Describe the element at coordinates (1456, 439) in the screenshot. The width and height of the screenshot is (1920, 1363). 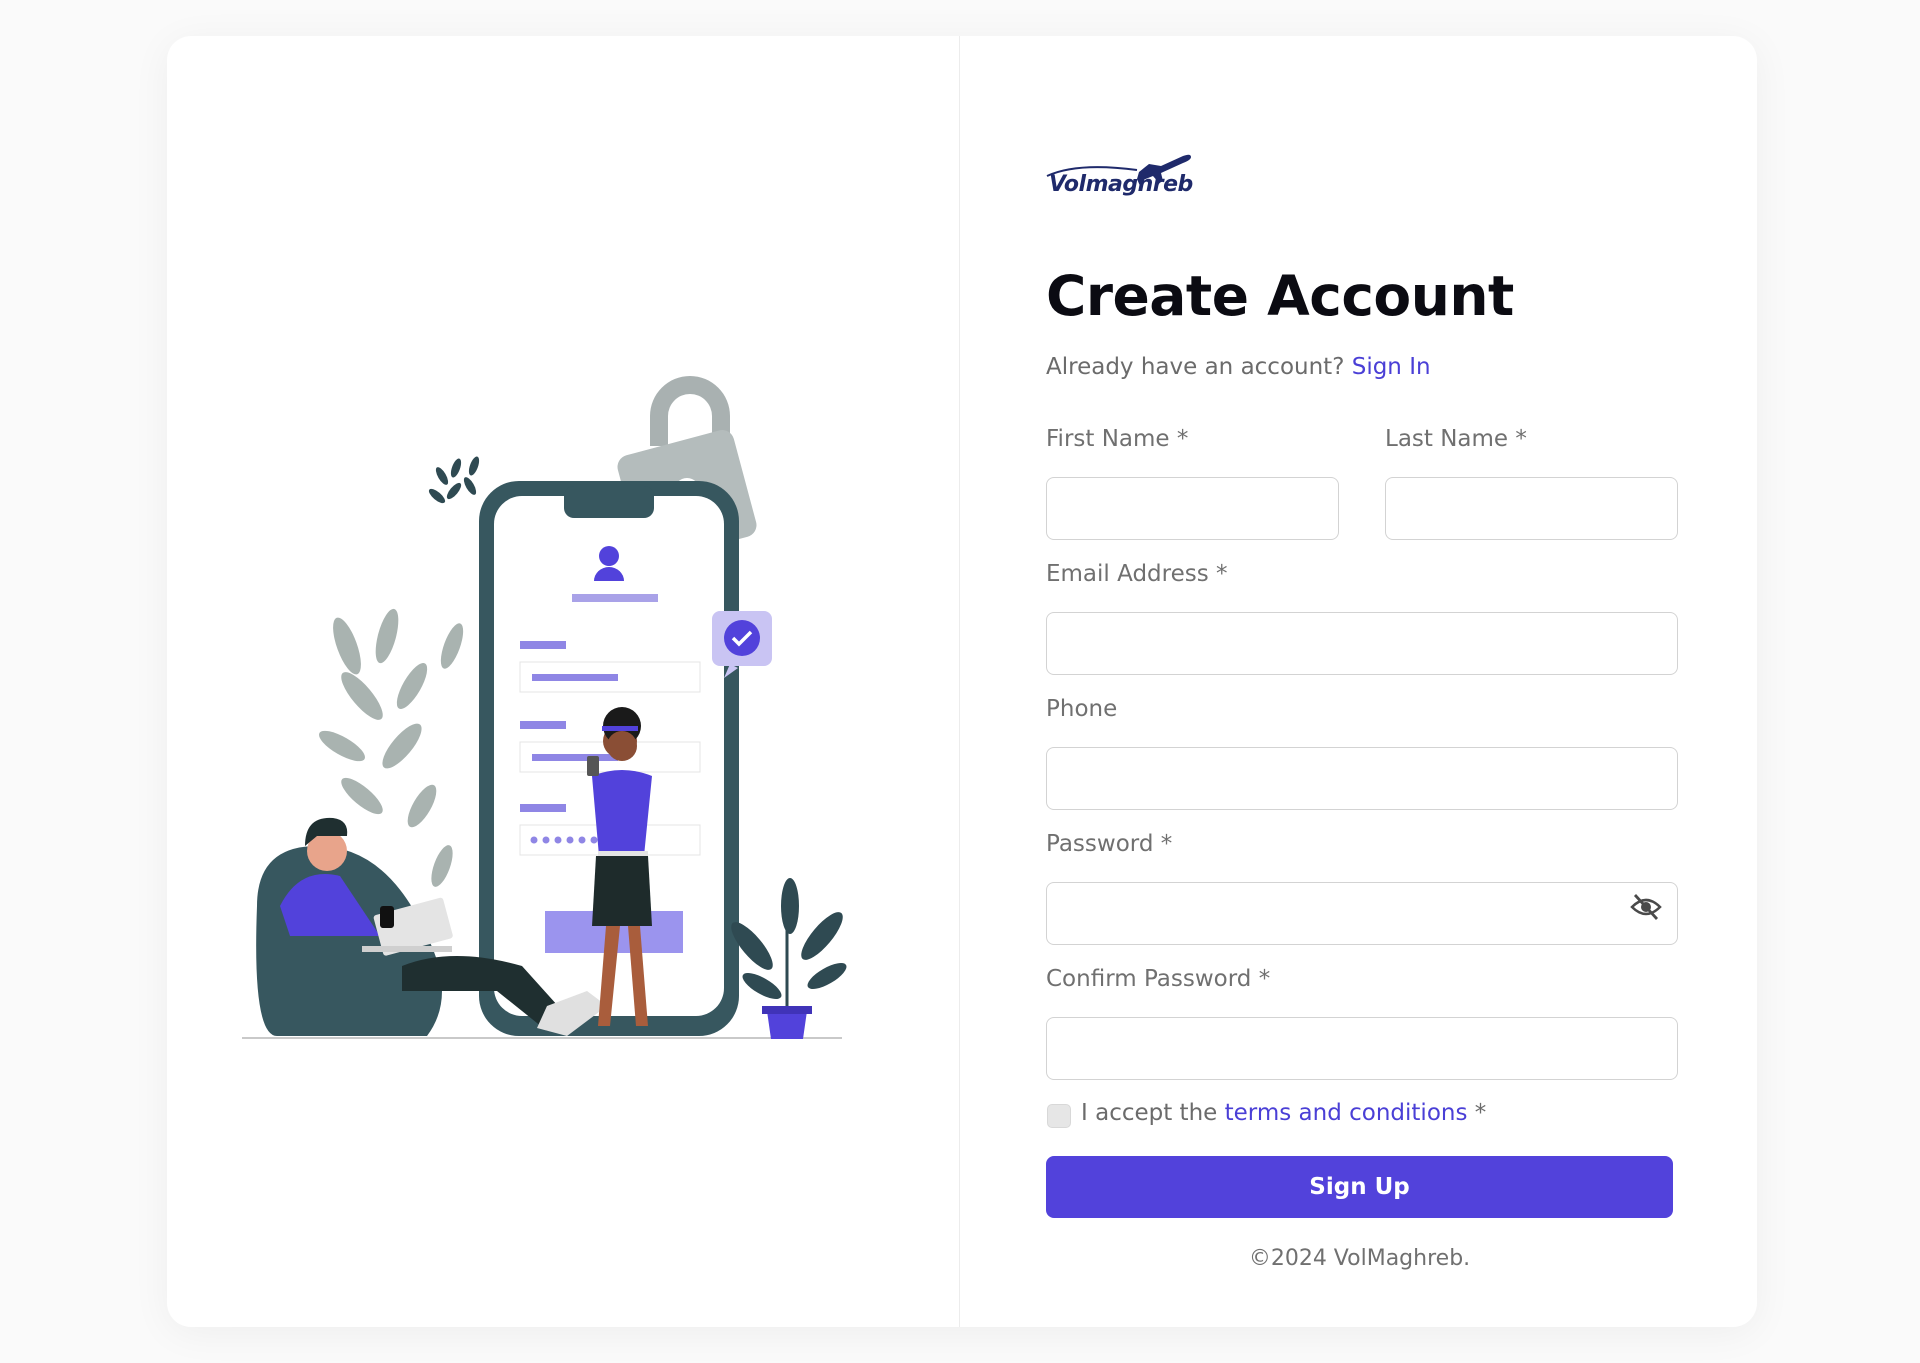
I see `last-name-label: Last Name *` at that location.